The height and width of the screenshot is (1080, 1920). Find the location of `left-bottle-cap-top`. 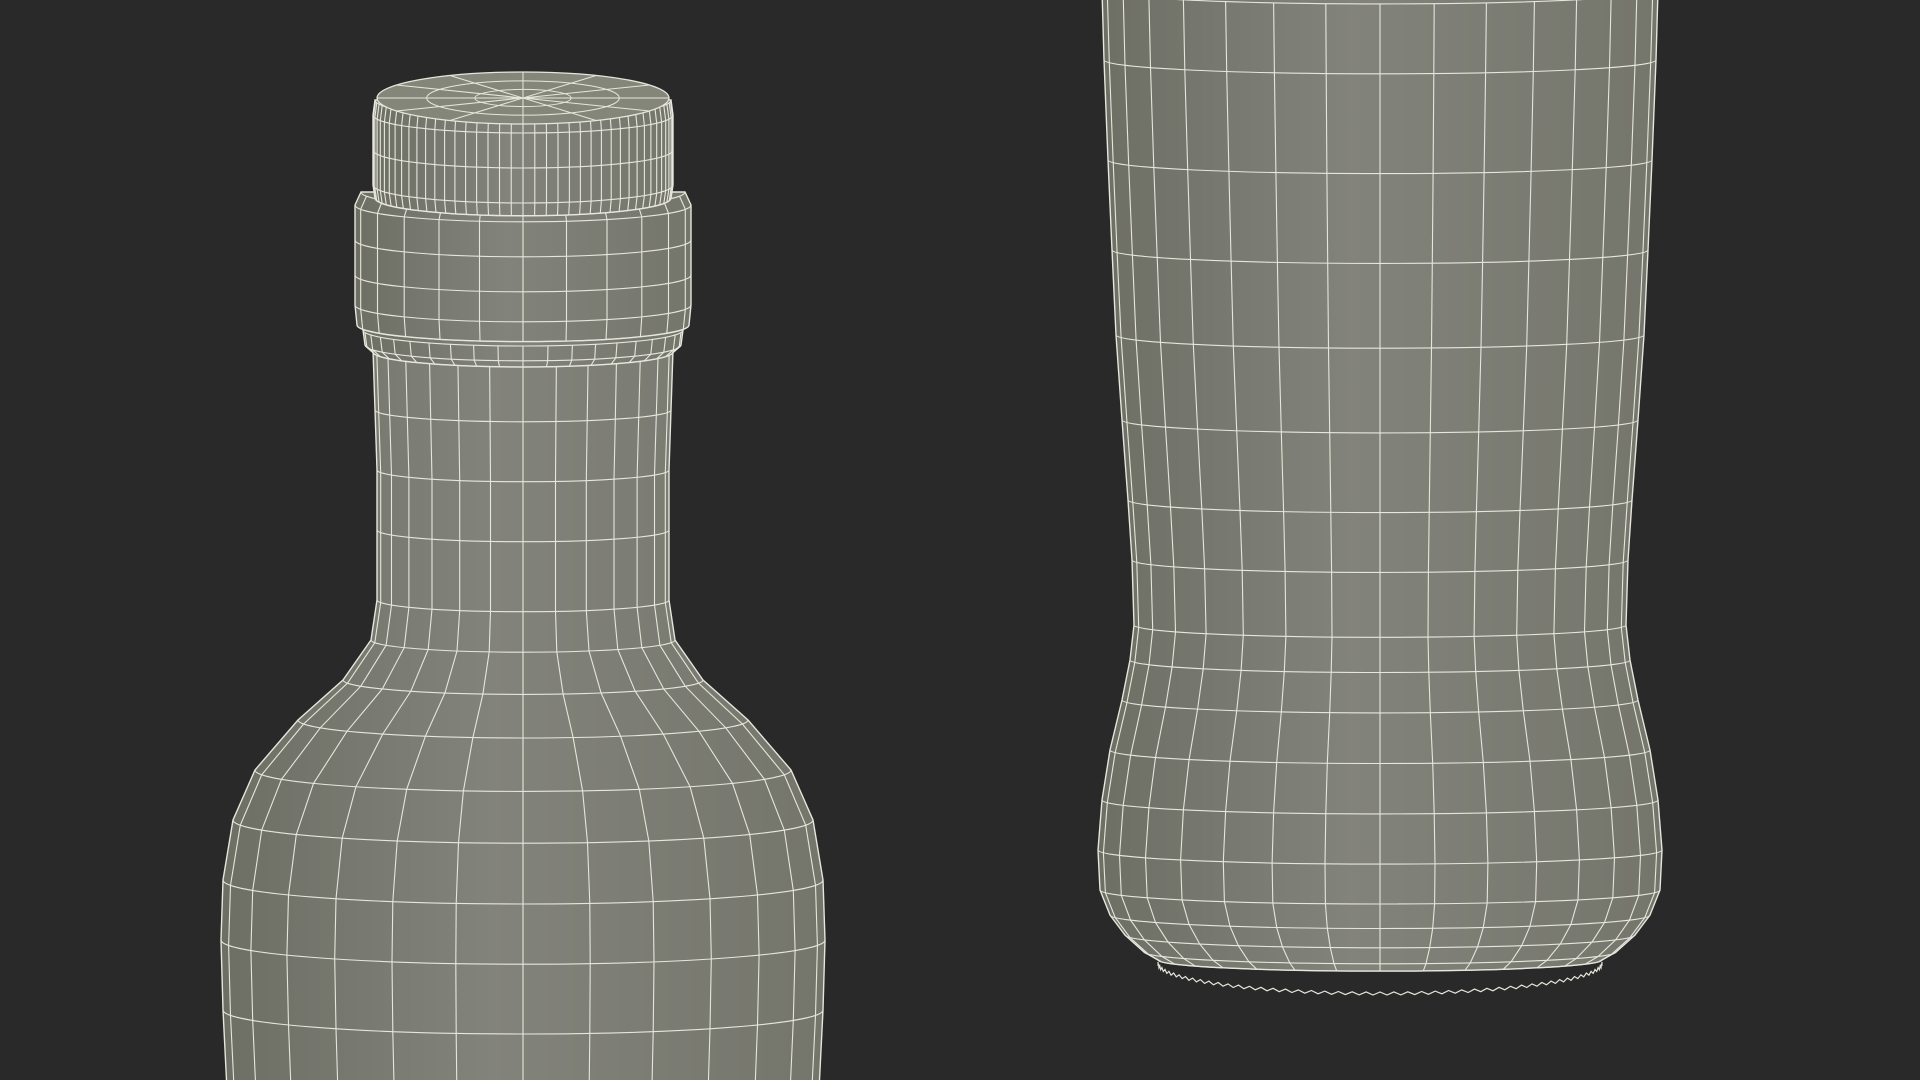

left-bottle-cap-top is located at coordinates (523, 98).